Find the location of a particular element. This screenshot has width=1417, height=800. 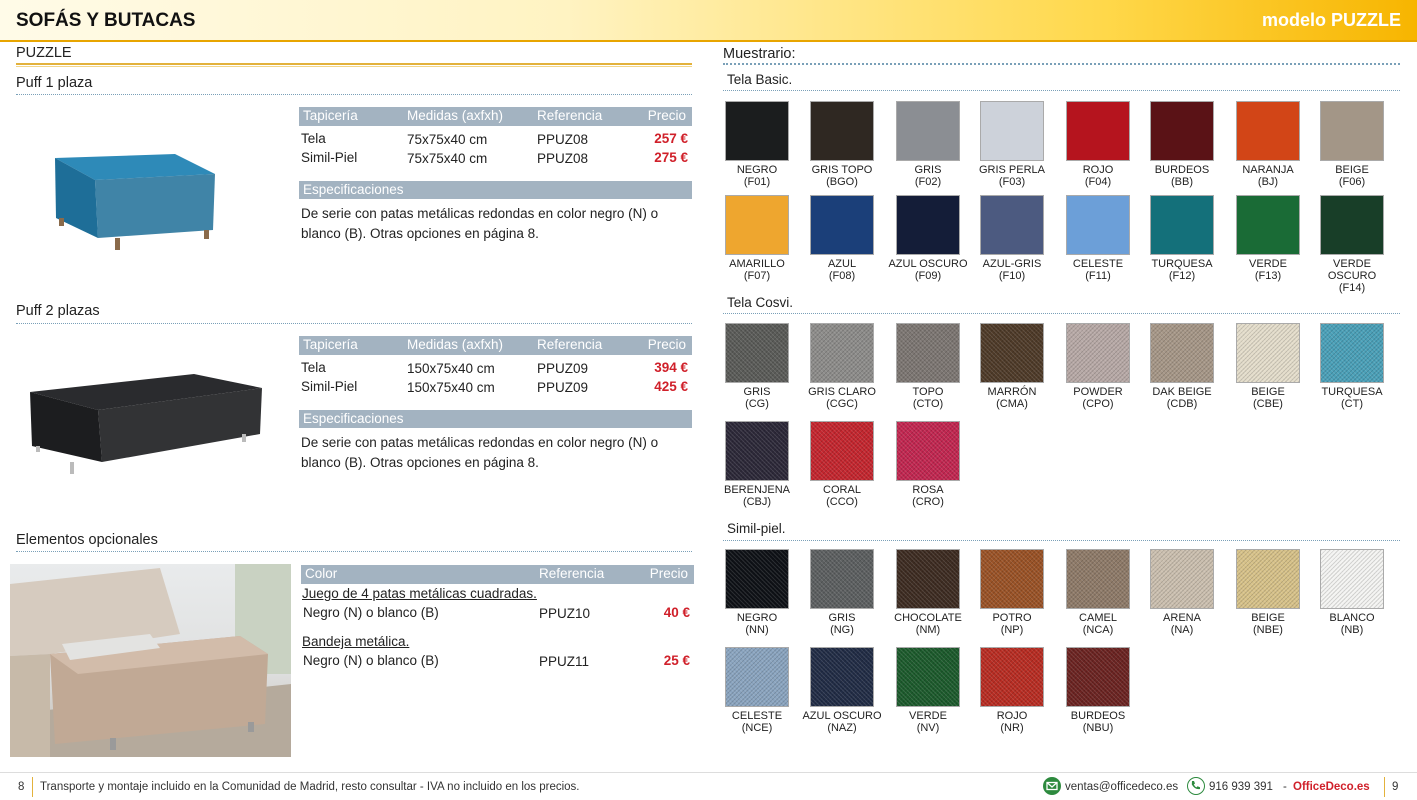

swatch-label: CELESTE (NCE) is located at coordinates (757, 722).